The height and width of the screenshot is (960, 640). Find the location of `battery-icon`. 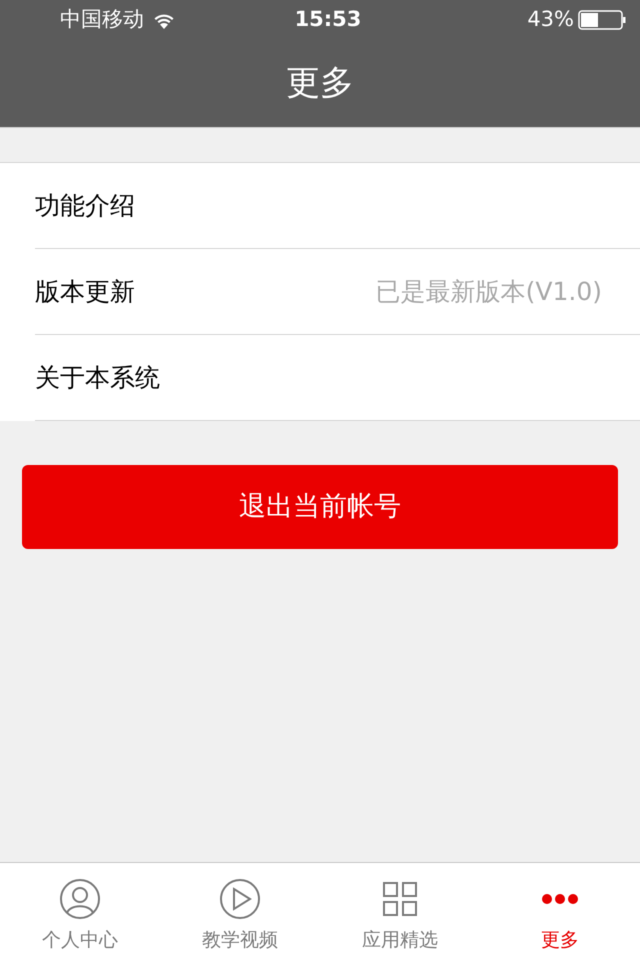

battery-icon is located at coordinates (602, 20).